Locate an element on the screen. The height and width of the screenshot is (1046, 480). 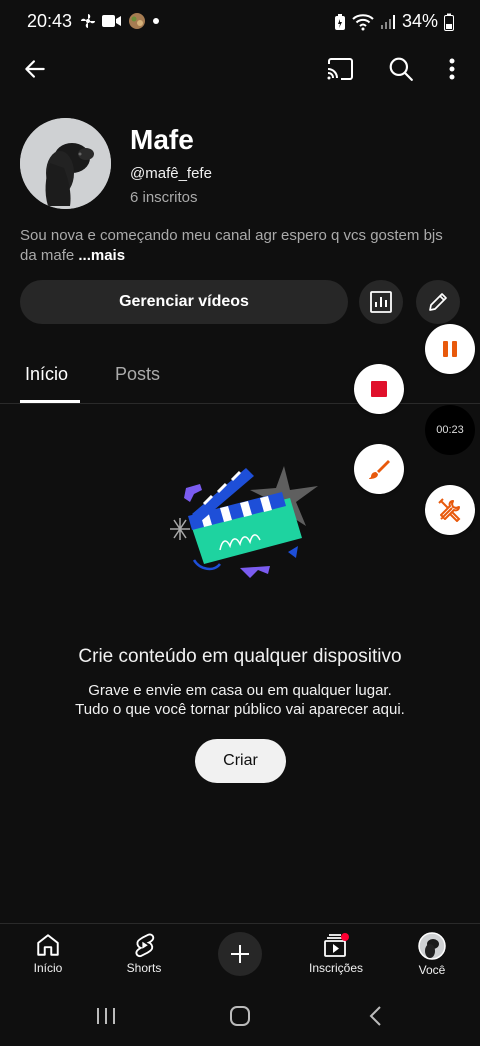
more-vert-icon is located at coordinates (452, 69).